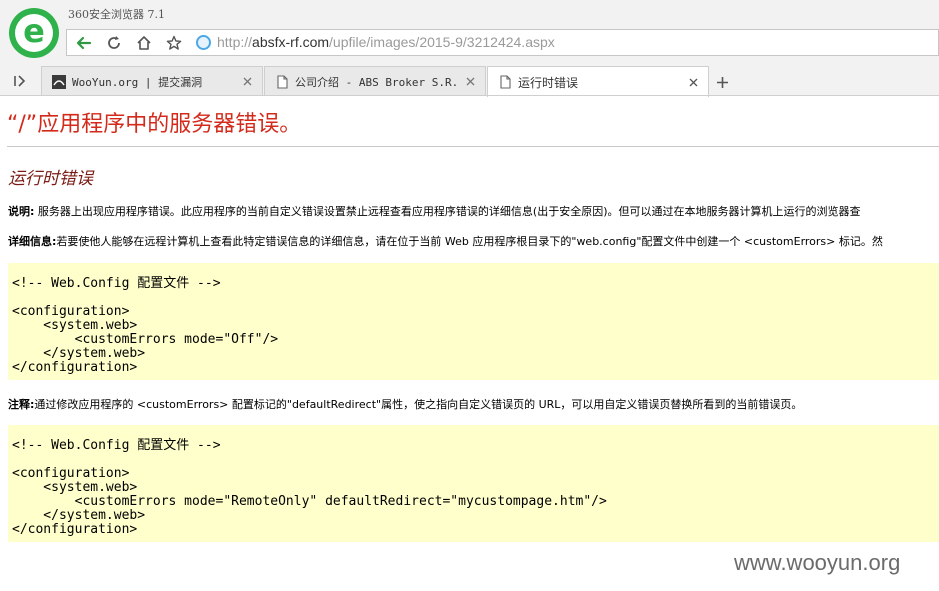 This screenshot has height=591, width=939. What do you see at coordinates (817, 562) in the screenshot?
I see `watermark: www.wooyun.org` at bounding box center [817, 562].